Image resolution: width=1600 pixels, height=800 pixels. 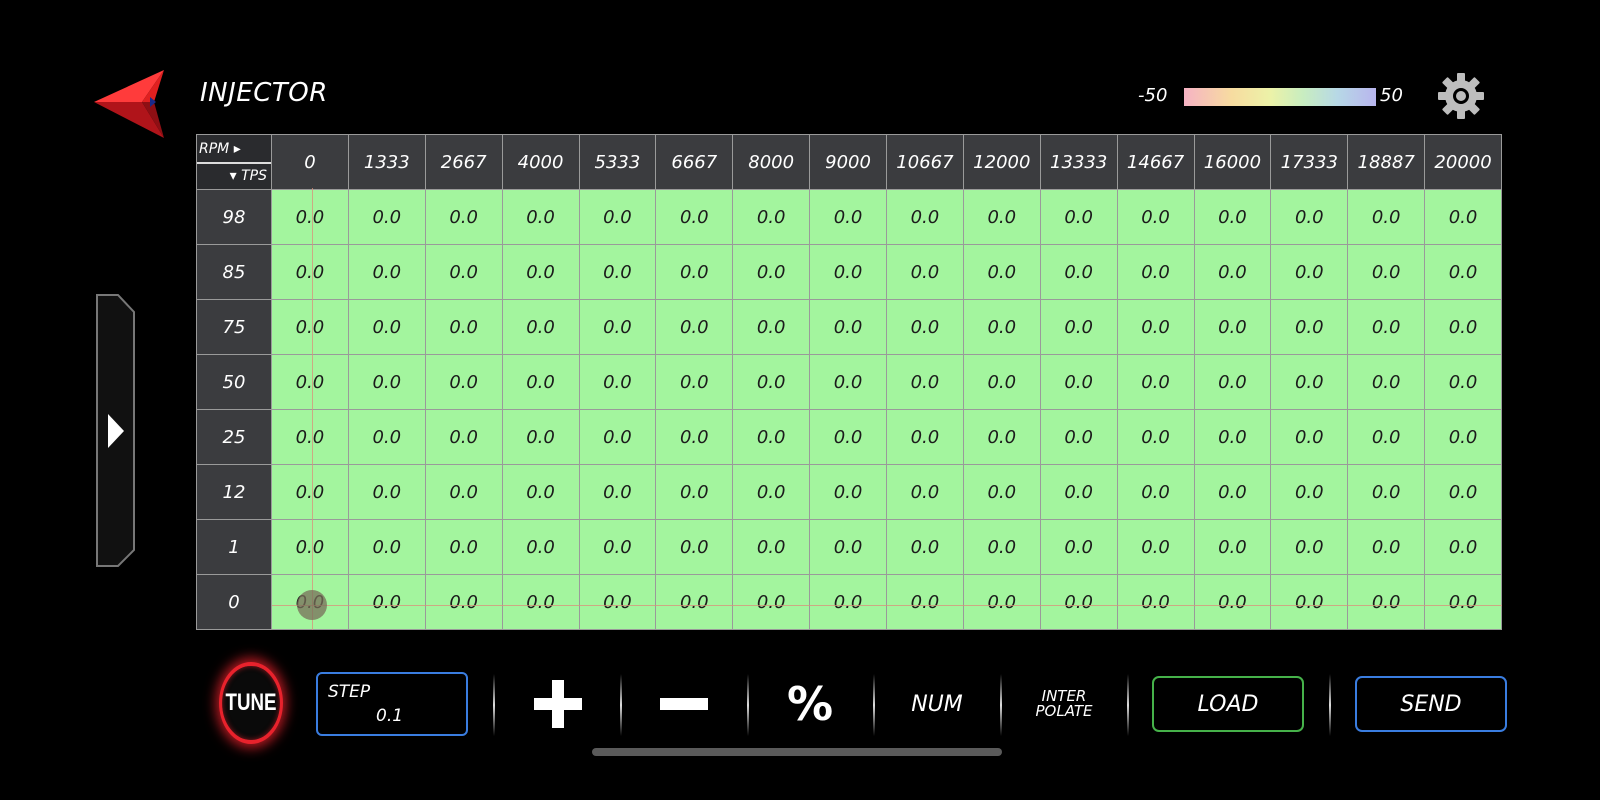 What do you see at coordinates (234, 492) in the screenshot?
I see `tps-row-header: 12` at bounding box center [234, 492].